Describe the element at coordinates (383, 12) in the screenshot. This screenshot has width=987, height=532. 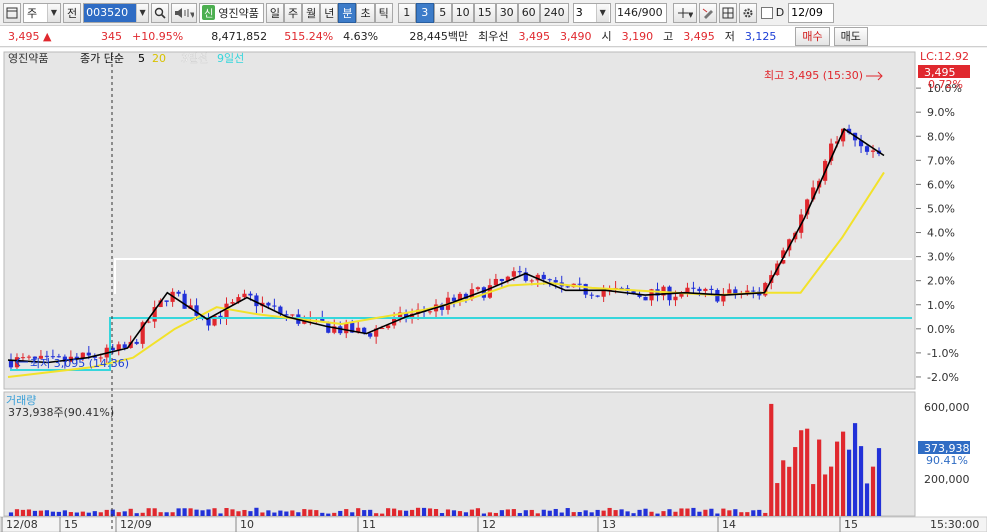
I see `period-tick-button: 틱` at that location.